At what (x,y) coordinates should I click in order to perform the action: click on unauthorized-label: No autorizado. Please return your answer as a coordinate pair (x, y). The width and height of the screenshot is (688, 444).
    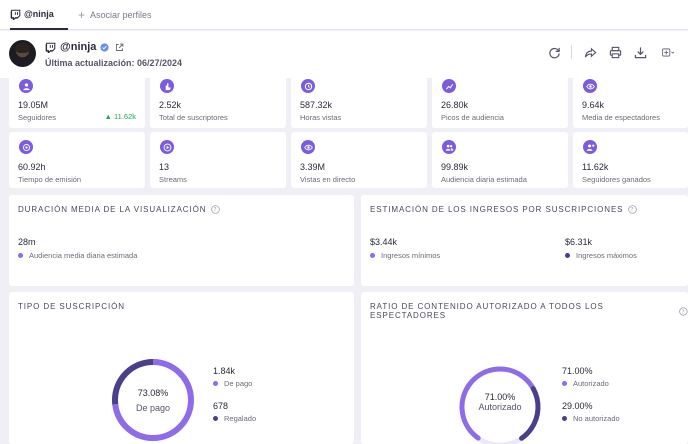
    Looking at the image, I should click on (591, 418).